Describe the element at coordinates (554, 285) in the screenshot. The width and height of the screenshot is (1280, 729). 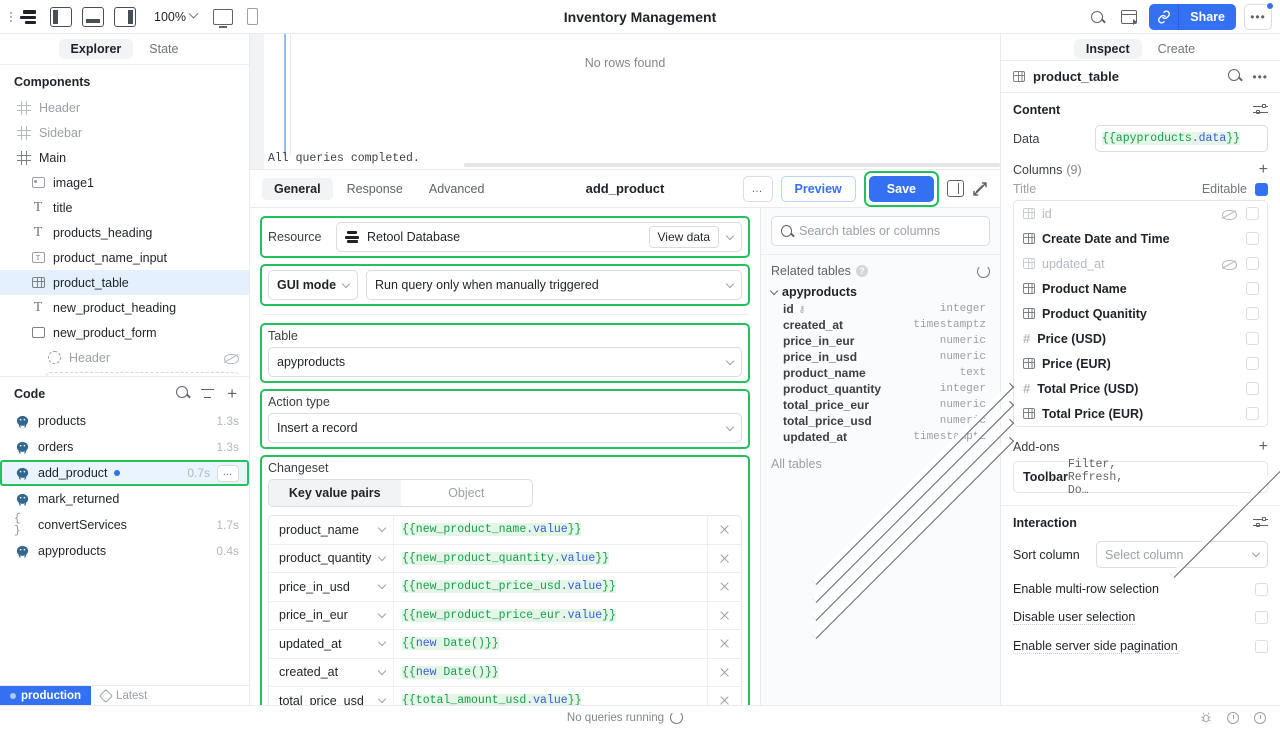
I see `trigger-mode-selector: Run query only when manually triggered` at that location.